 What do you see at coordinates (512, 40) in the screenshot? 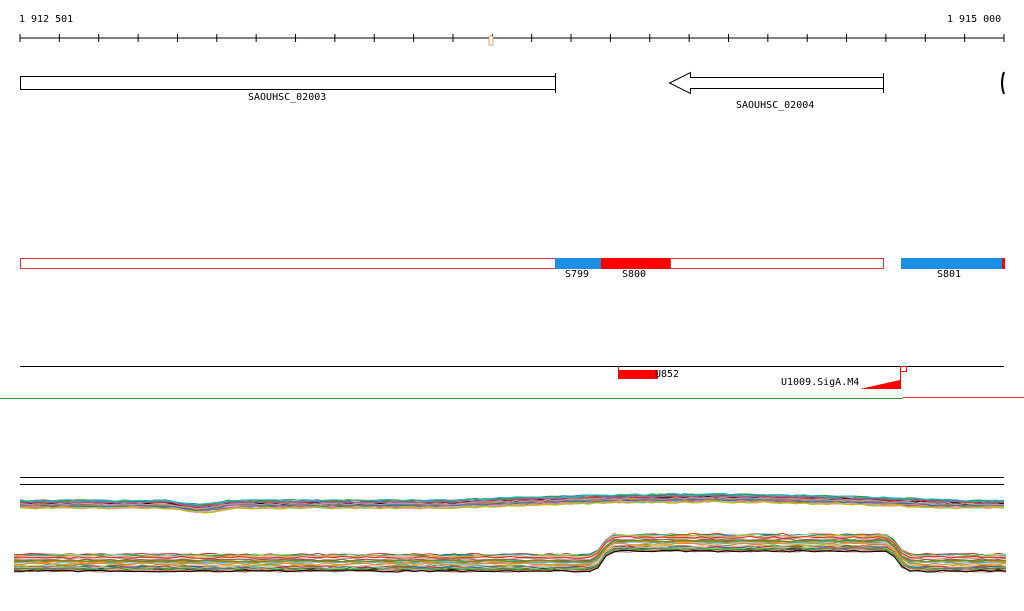
I see `position-ruler` at bounding box center [512, 40].